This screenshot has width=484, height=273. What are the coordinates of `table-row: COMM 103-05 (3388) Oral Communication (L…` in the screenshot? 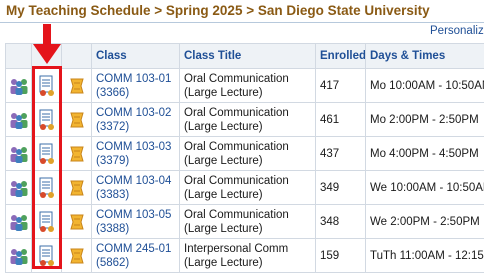 It's located at (245, 222).